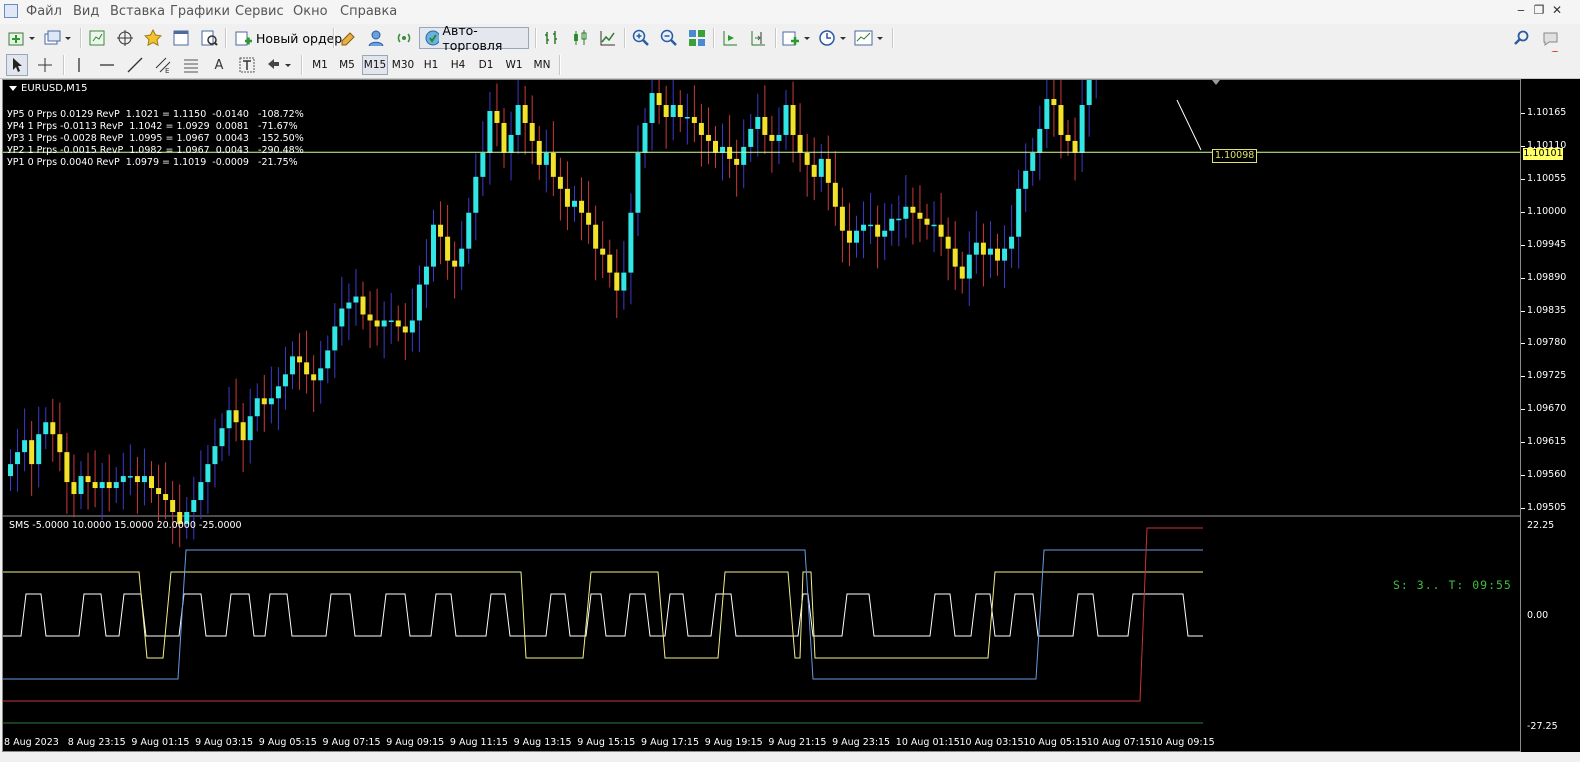 This screenshot has height=762, width=1580. I want to click on strategy-tester-button, so click(209, 38).